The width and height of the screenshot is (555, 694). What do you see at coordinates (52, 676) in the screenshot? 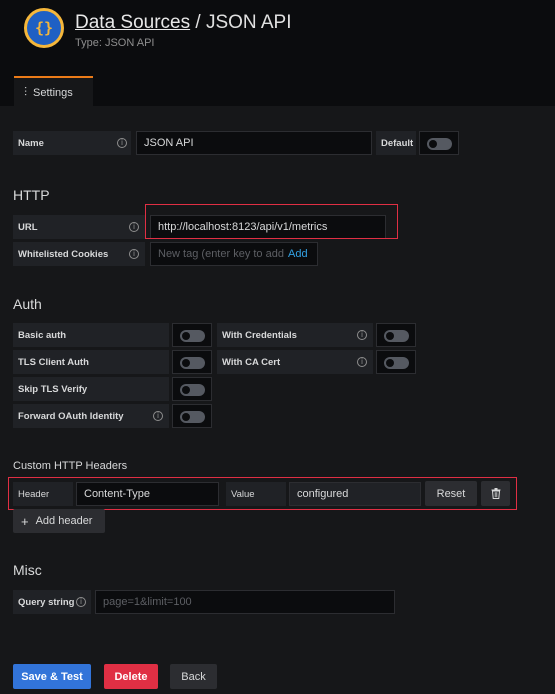
I see `save-test-button: Save & Test` at bounding box center [52, 676].